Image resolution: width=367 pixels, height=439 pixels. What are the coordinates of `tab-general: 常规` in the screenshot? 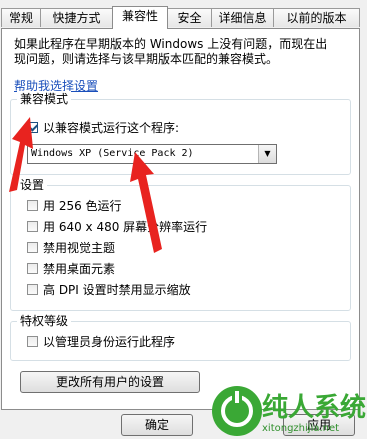 It's located at (21, 17).